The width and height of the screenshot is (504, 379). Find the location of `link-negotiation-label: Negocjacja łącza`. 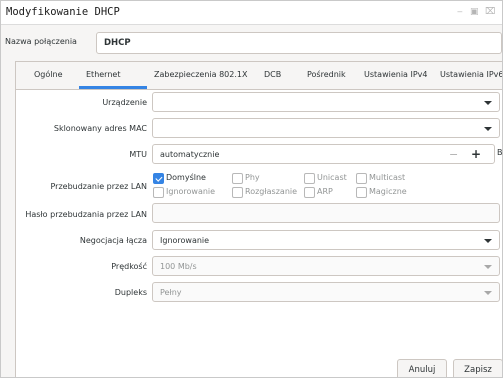

link-negotiation-label: Negocjacja łącza is located at coordinates (113, 240).